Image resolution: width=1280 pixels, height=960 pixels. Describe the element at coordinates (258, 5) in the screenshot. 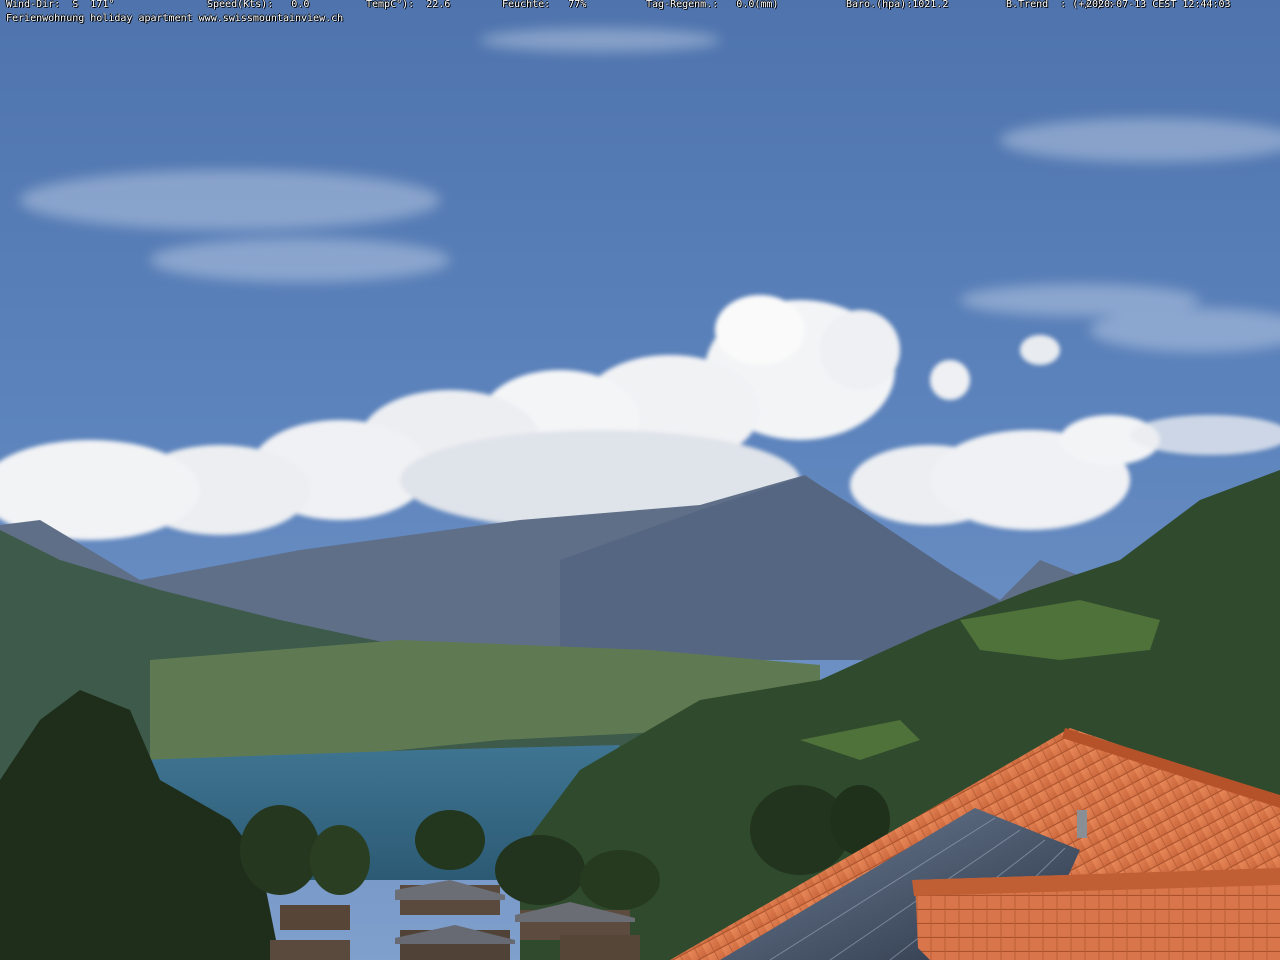

I see `wind-speed-readout: Speed(Kts): 0.0` at that location.